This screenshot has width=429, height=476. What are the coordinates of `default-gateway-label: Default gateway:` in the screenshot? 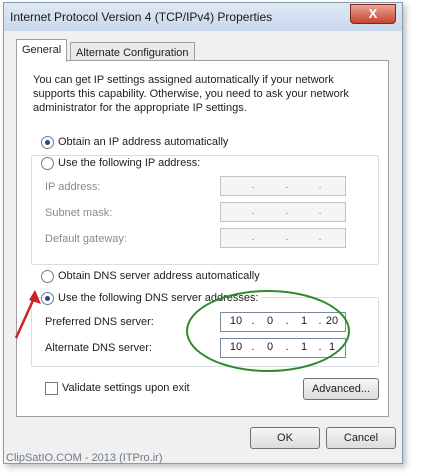 It's located at (86, 239).